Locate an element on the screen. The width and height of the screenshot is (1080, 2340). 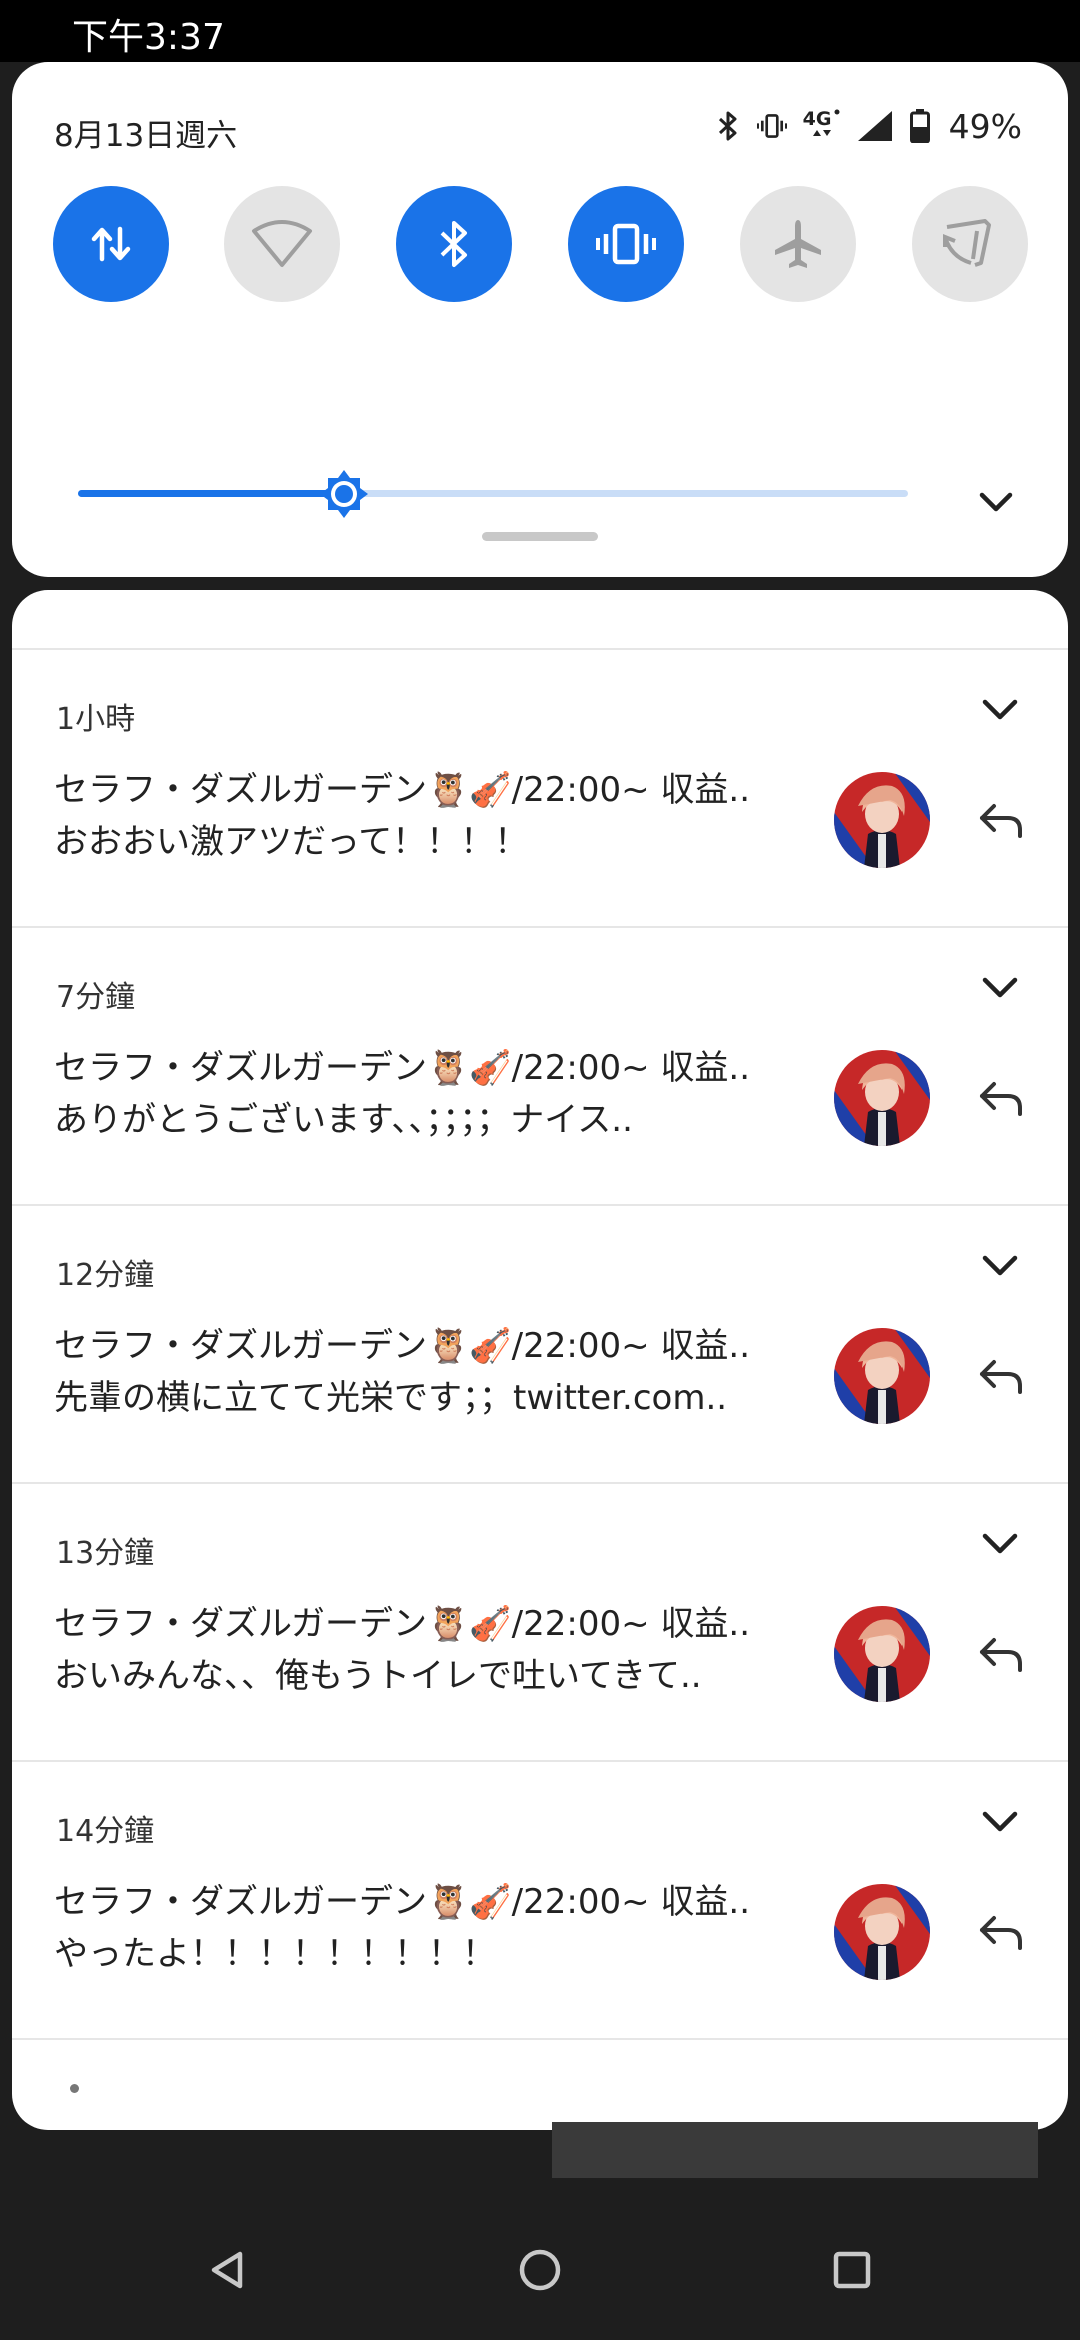
navigation-bar is located at coordinates (540, 2270).